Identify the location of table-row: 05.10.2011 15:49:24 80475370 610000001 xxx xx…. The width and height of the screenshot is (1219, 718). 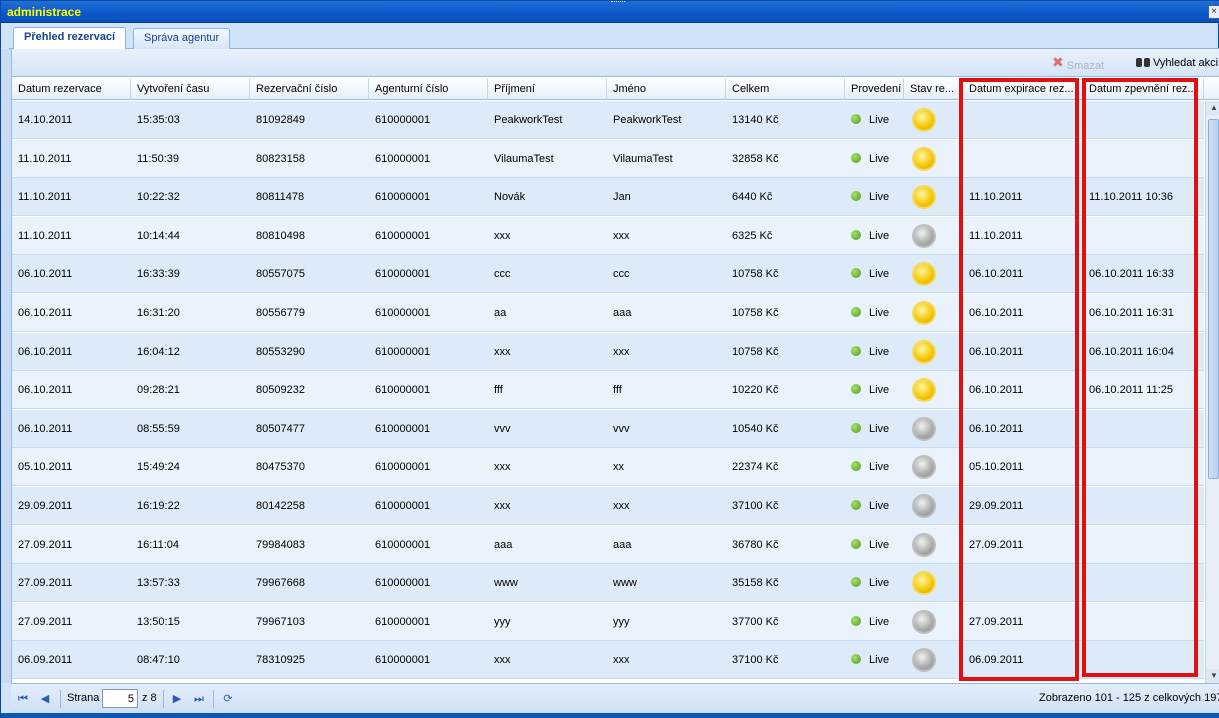
(608, 467).